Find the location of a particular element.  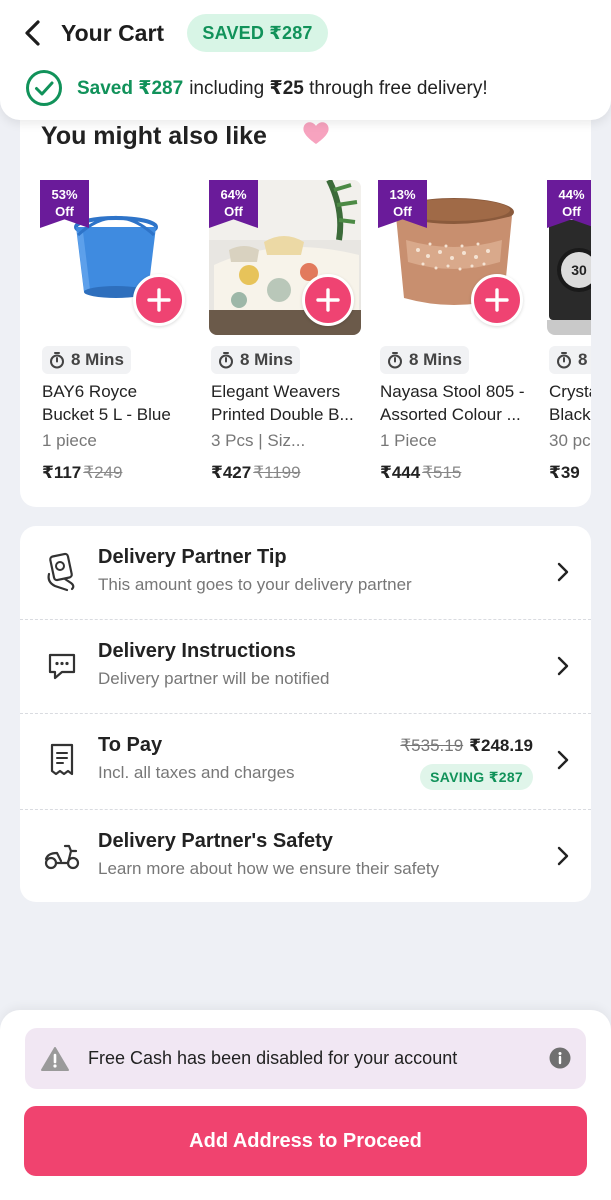

product-quantity: 1 Piece is located at coordinates (408, 440).